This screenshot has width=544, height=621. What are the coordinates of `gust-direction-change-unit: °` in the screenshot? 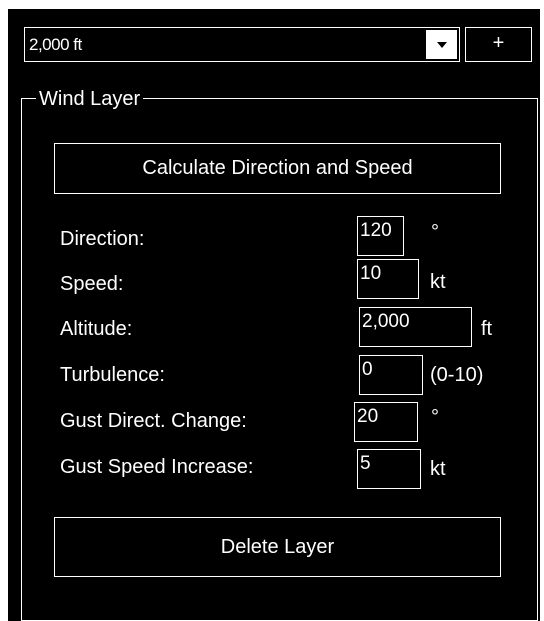 It's located at (435, 417).